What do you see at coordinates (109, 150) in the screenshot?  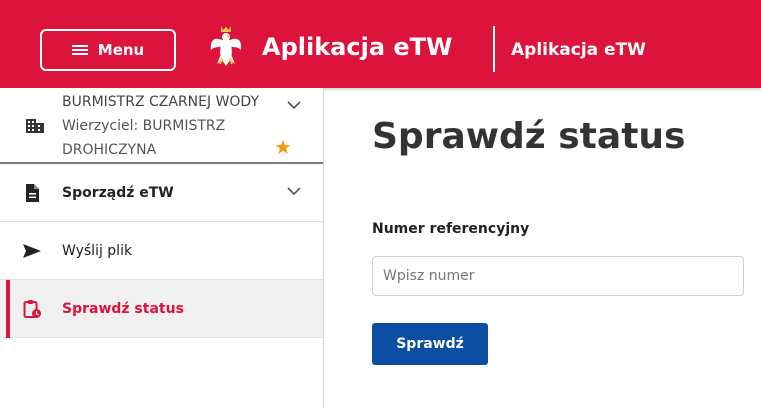 I see `creditor-label-continued: DROHICZYNA` at bounding box center [109, 150].